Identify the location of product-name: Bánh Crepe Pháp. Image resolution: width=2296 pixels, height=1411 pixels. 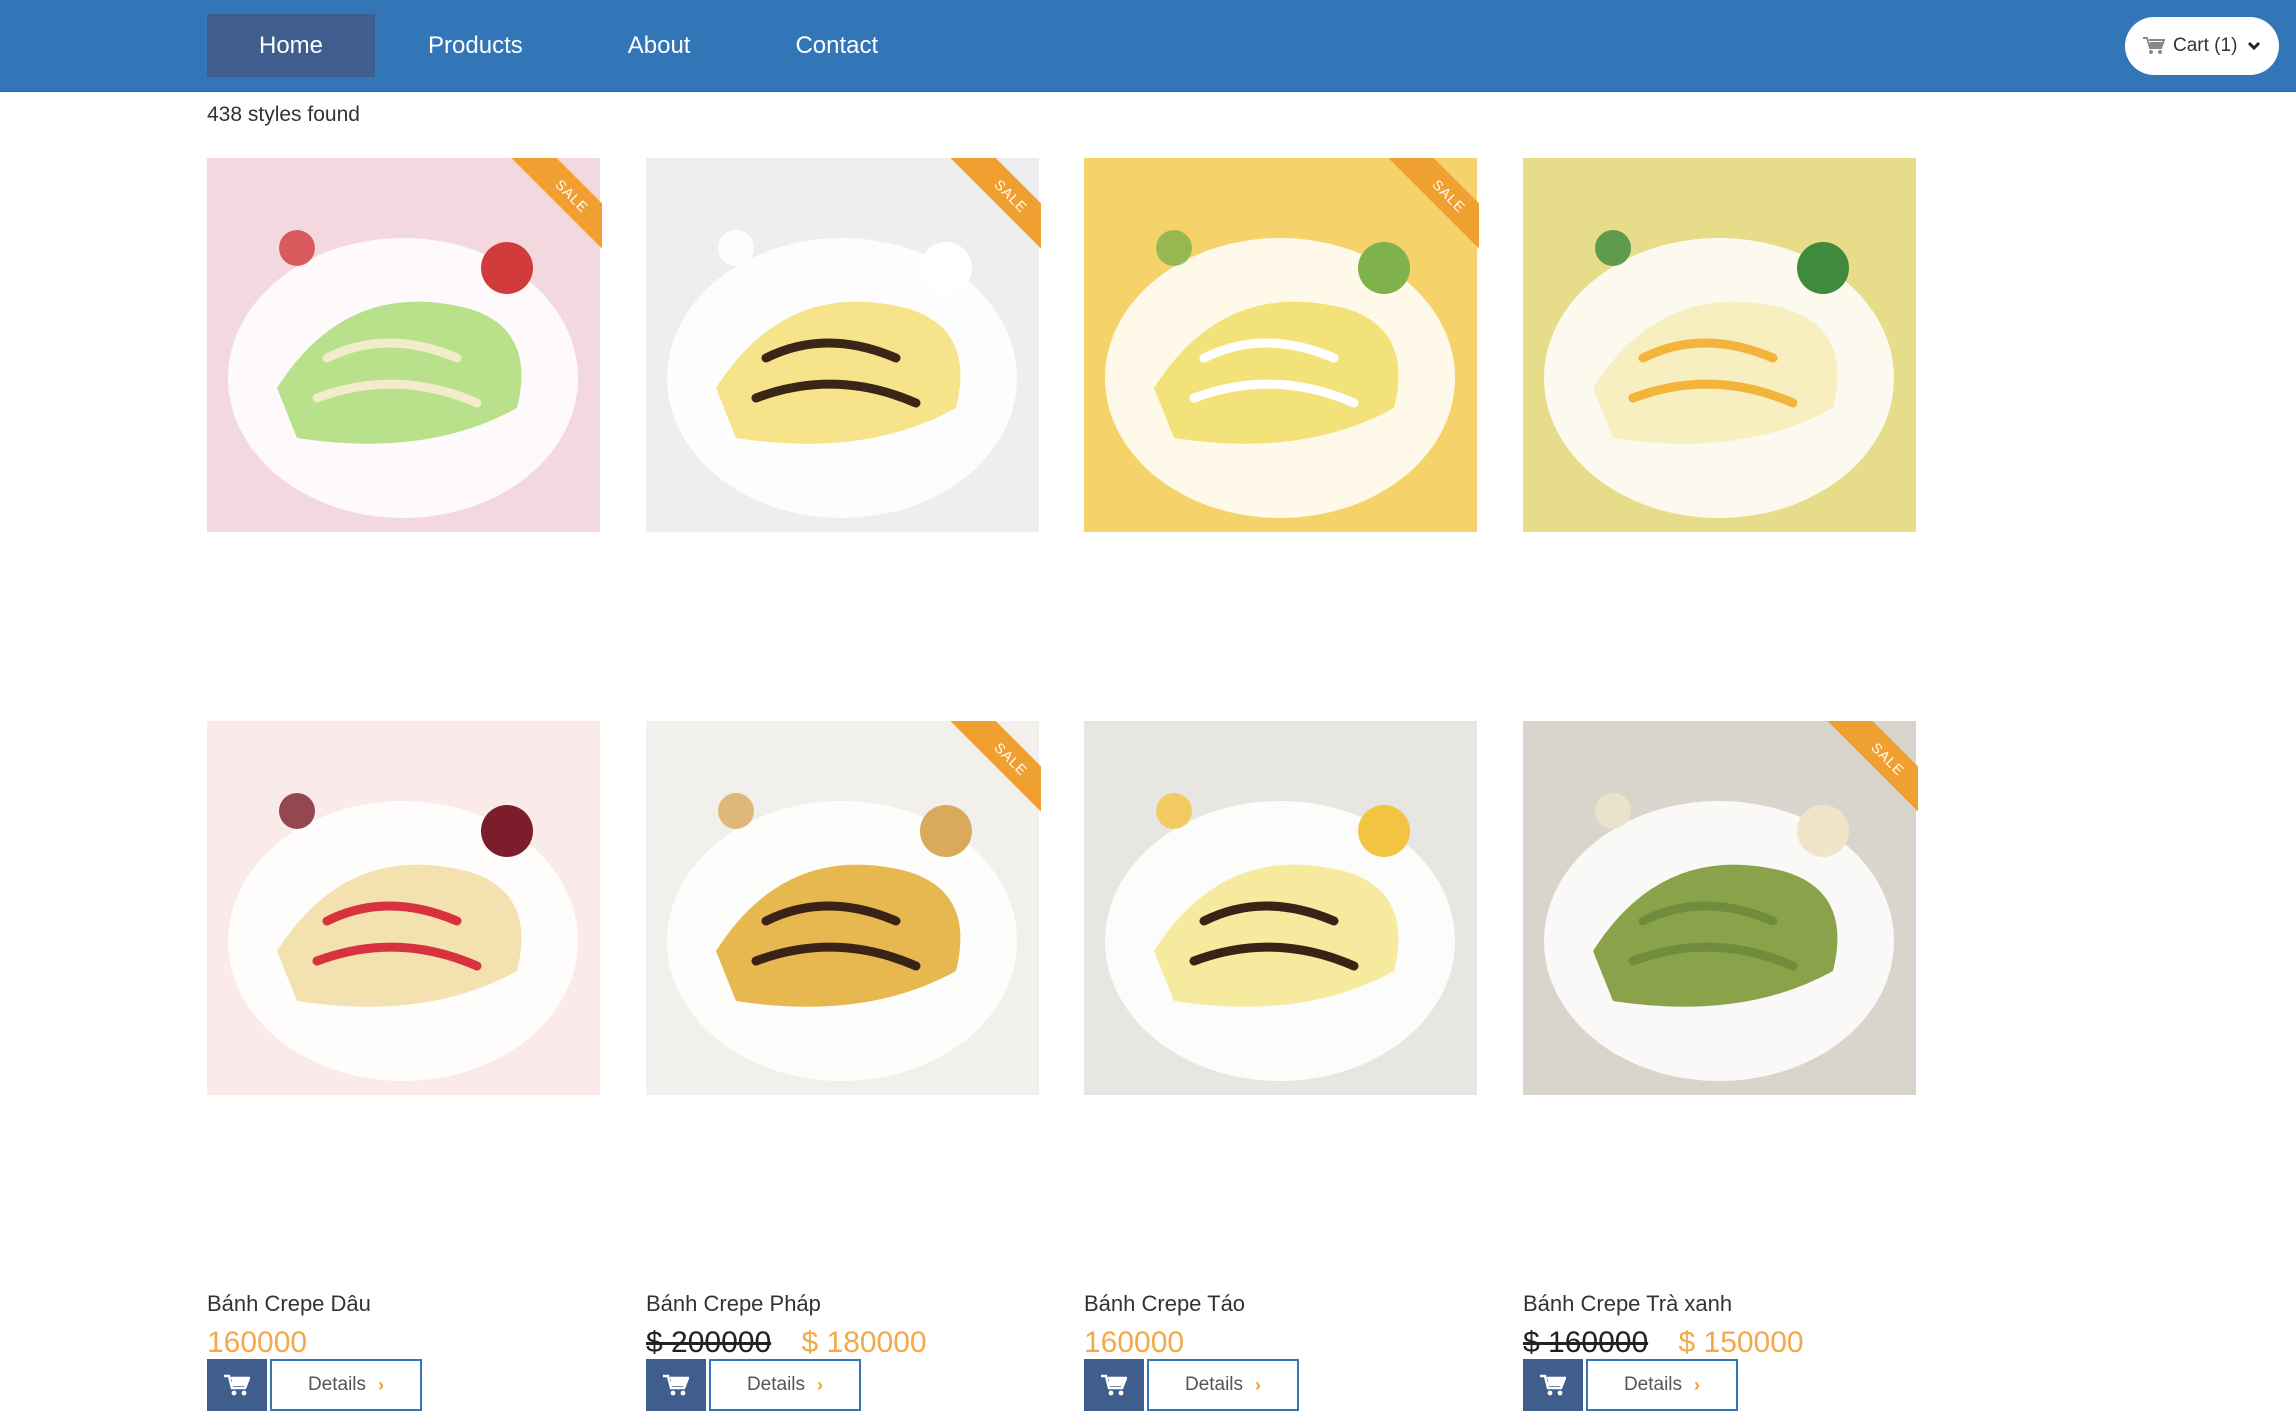
(733, 1304).